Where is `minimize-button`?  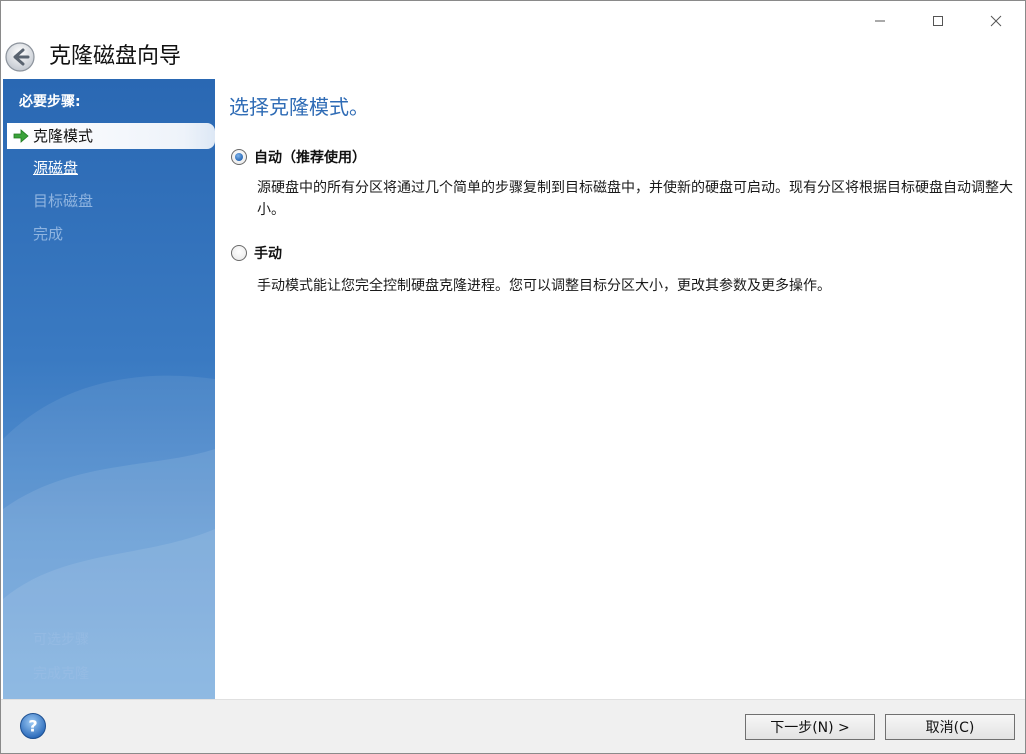
minimize-button is located at coordinates (880, 21).